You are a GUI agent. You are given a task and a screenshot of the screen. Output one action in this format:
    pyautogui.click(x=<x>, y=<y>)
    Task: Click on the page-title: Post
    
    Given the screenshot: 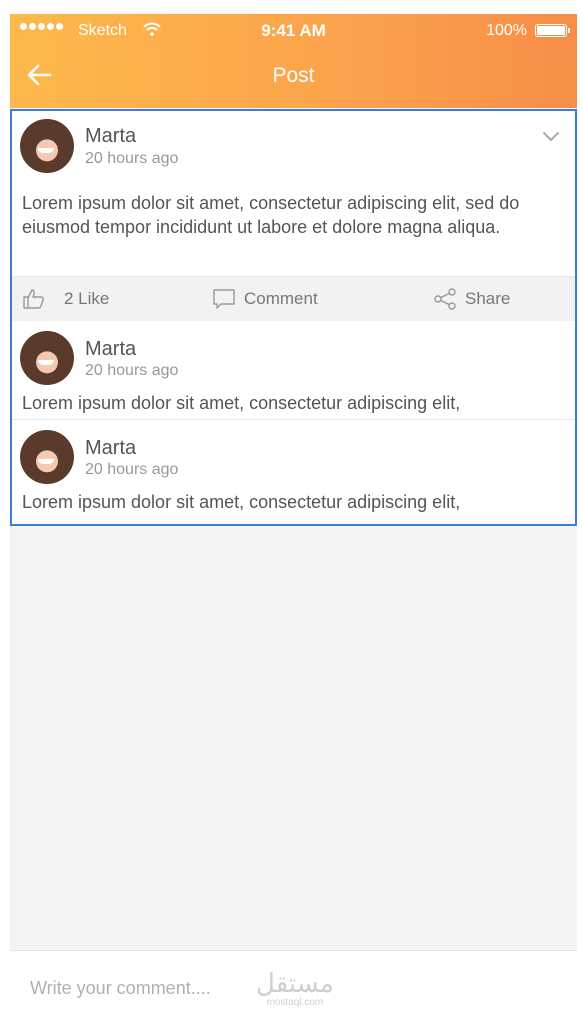 What is the action you would take?
    pyautogui.click(x=293, y=75)
    